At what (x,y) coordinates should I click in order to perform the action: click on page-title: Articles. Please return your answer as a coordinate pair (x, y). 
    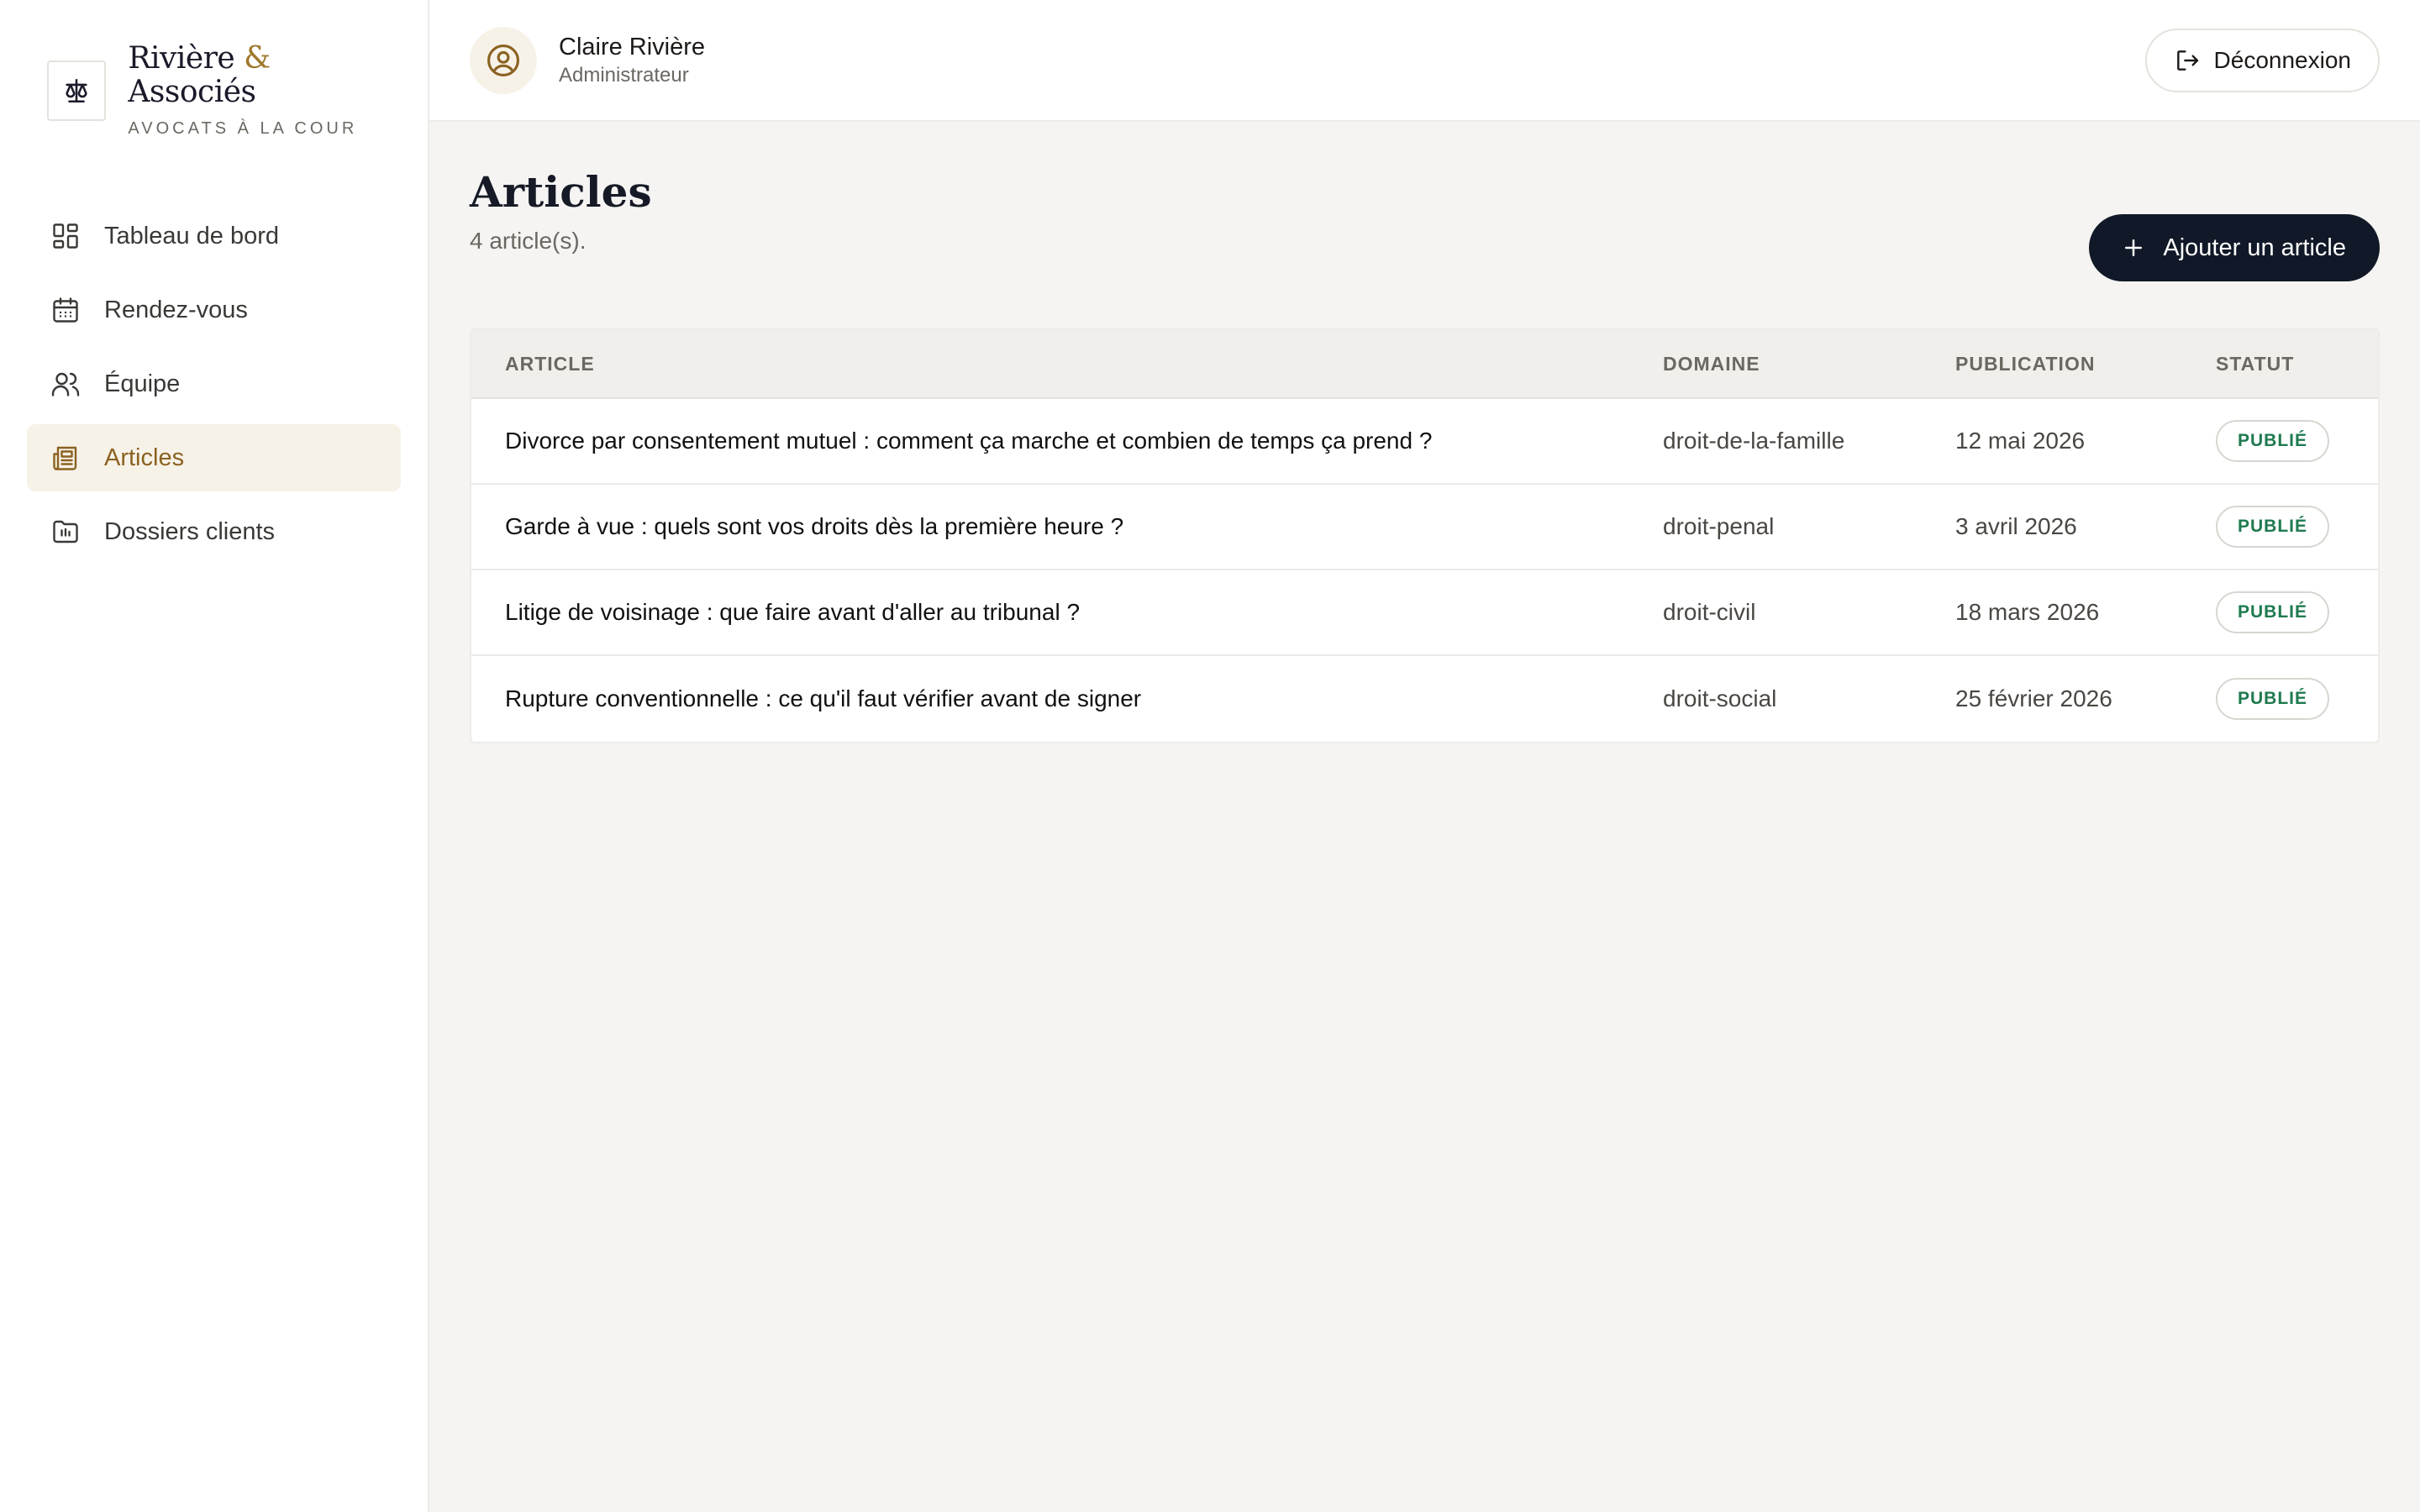
    Looking at the image, I should click on (561, 192).